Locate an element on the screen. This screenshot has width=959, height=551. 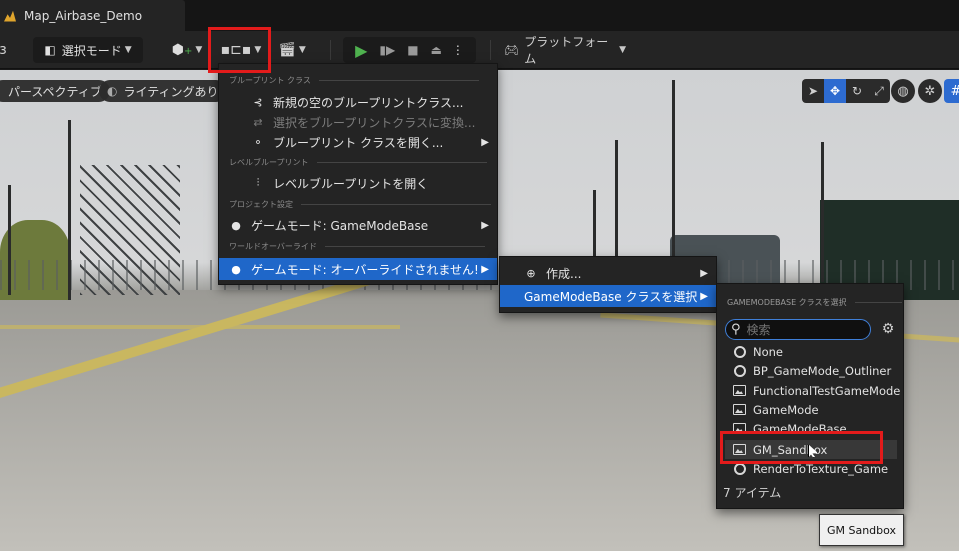
class-item-label: BP_GameMode_Outliner is located at coordinates (822, 370).